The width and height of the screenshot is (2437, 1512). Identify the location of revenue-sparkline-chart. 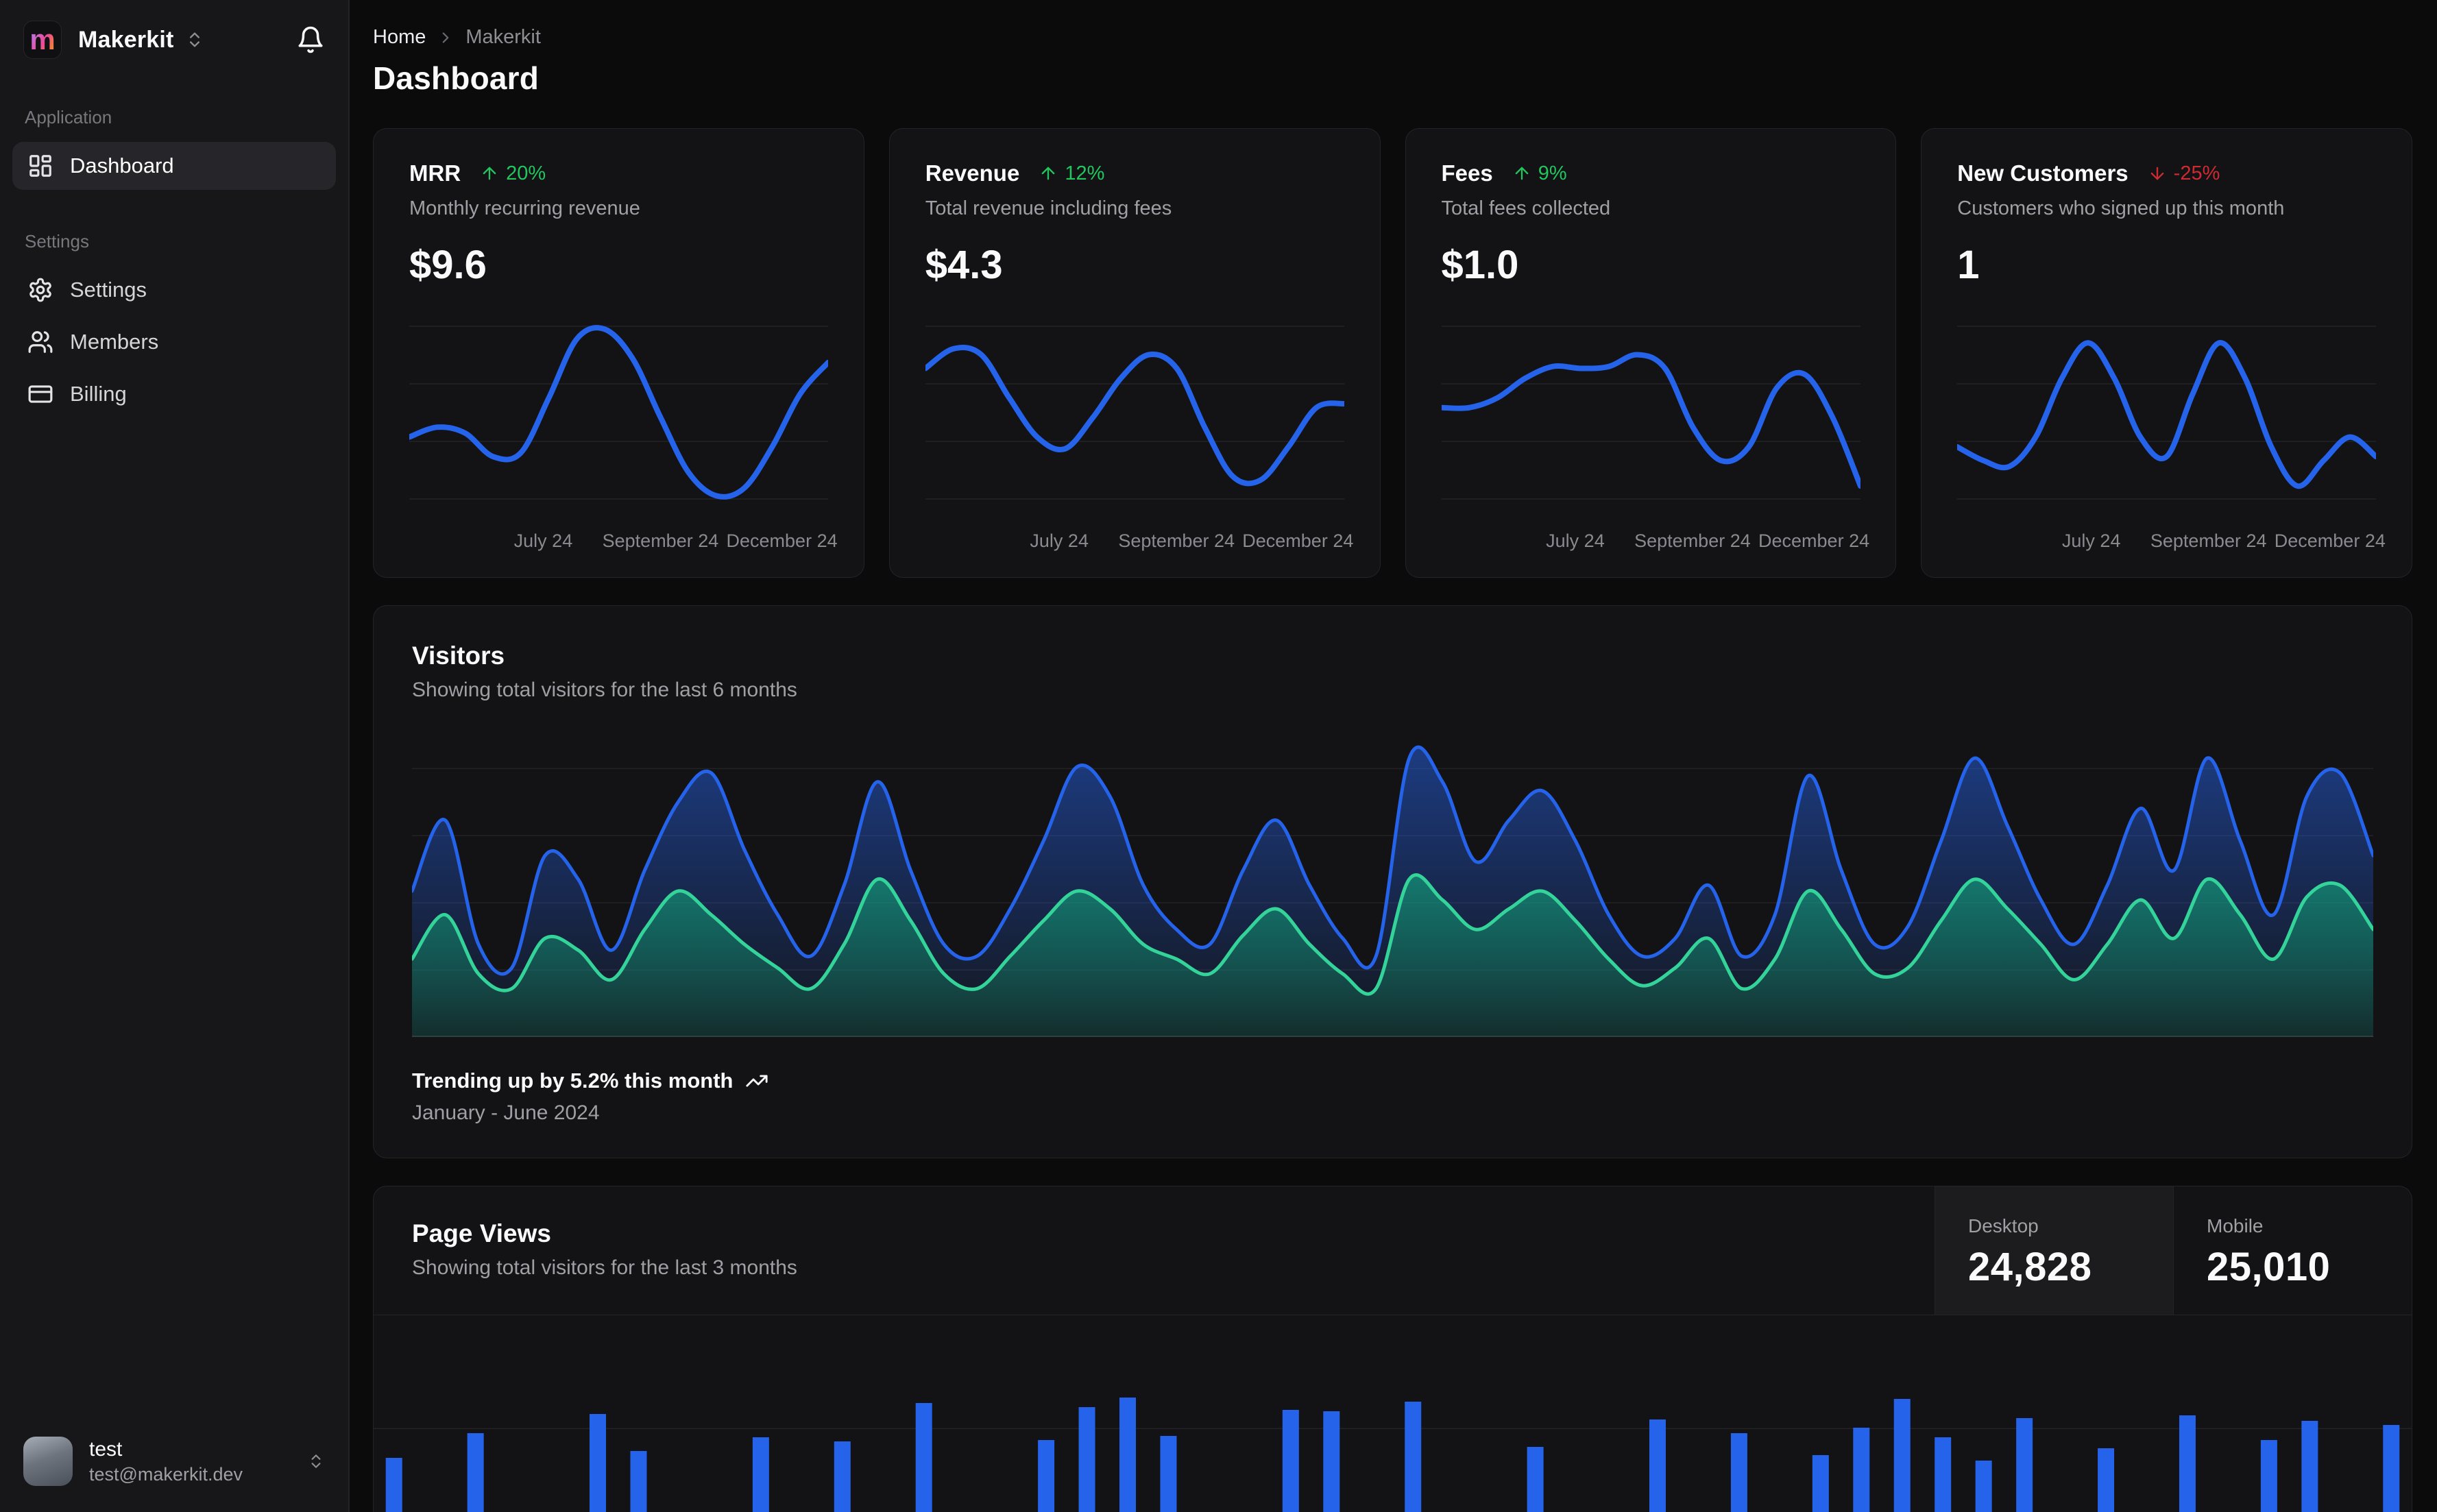
(1134, 417).